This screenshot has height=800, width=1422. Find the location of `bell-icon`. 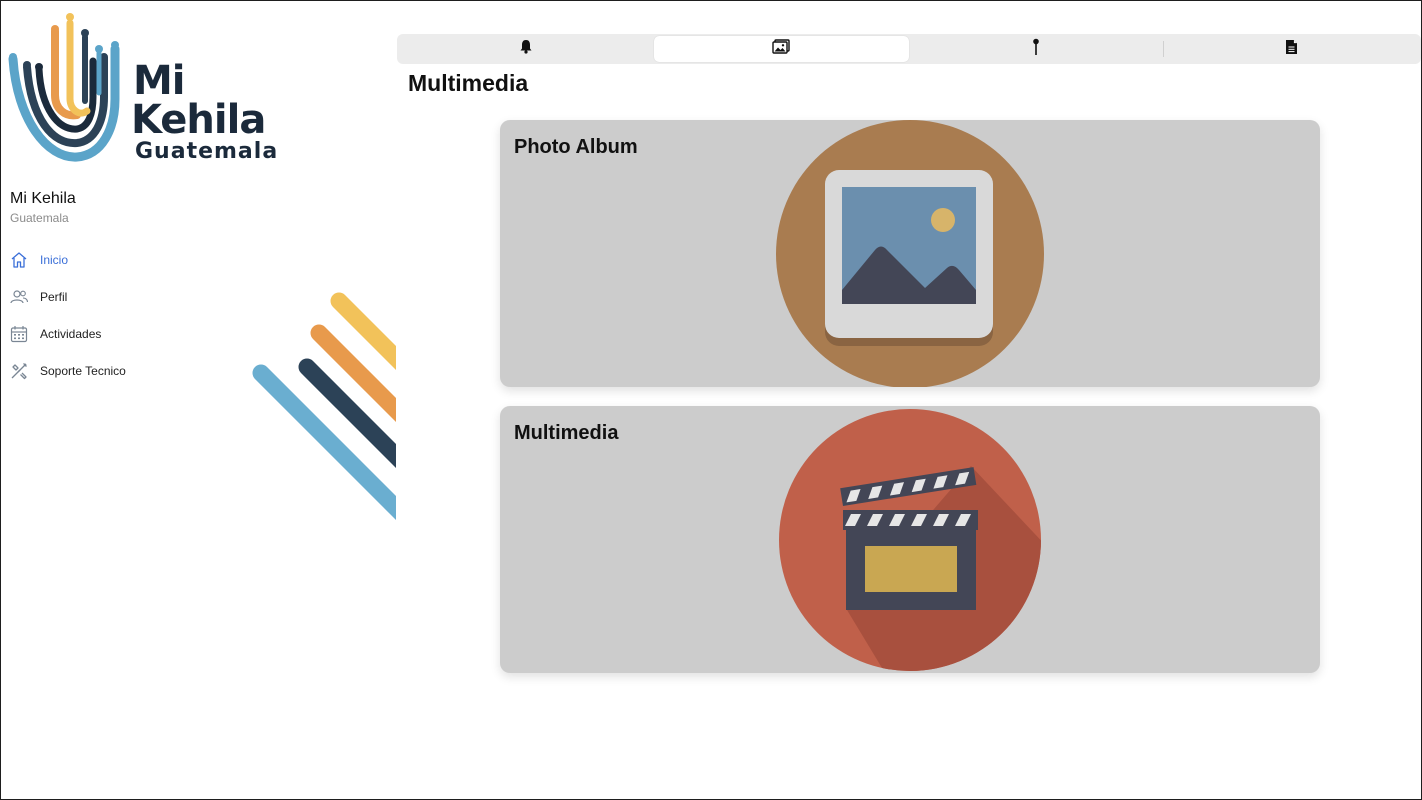

bell-icon is located at coordinates (526, 49).